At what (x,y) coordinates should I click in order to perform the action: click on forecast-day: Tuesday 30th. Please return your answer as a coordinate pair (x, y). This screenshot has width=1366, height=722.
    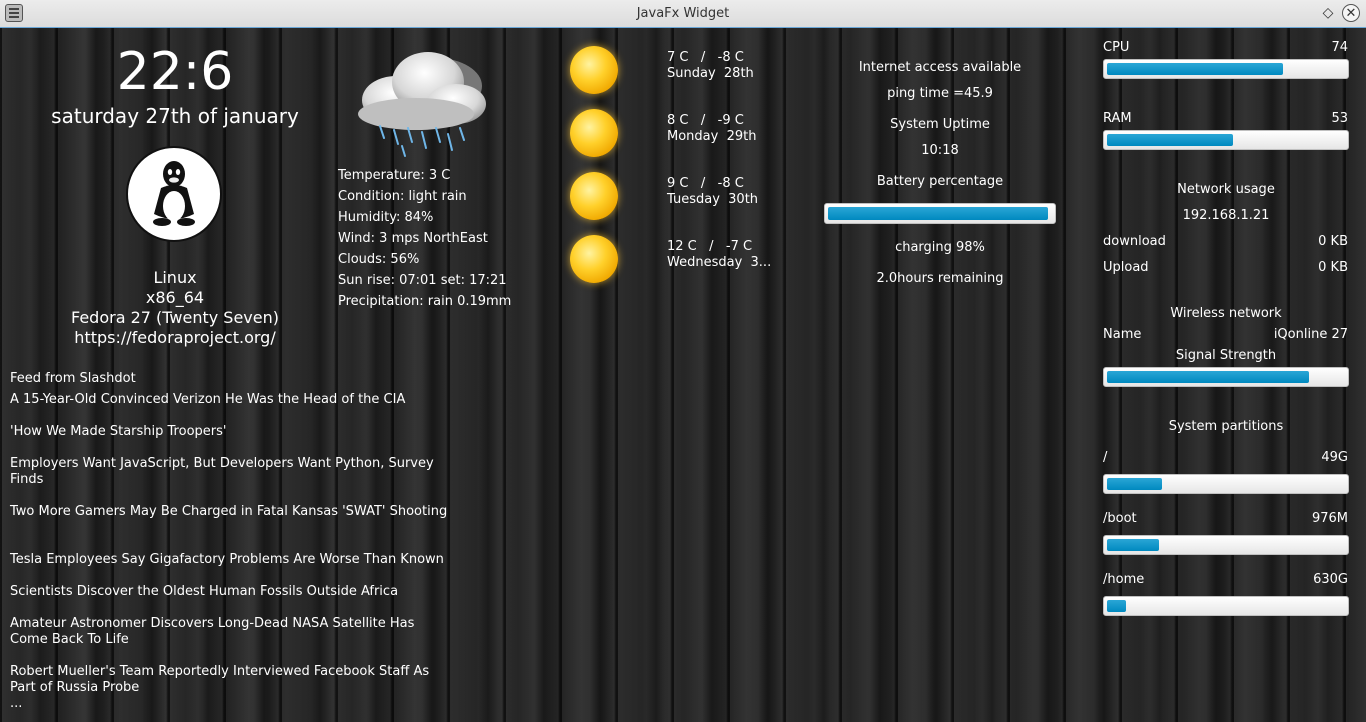
    Looking at the image, I should click on (713, 199).